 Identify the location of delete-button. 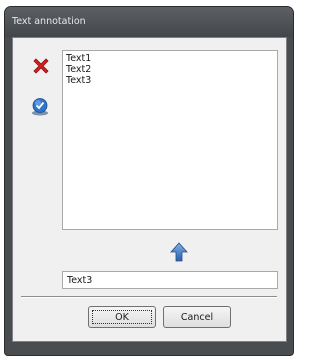
(41, 66).